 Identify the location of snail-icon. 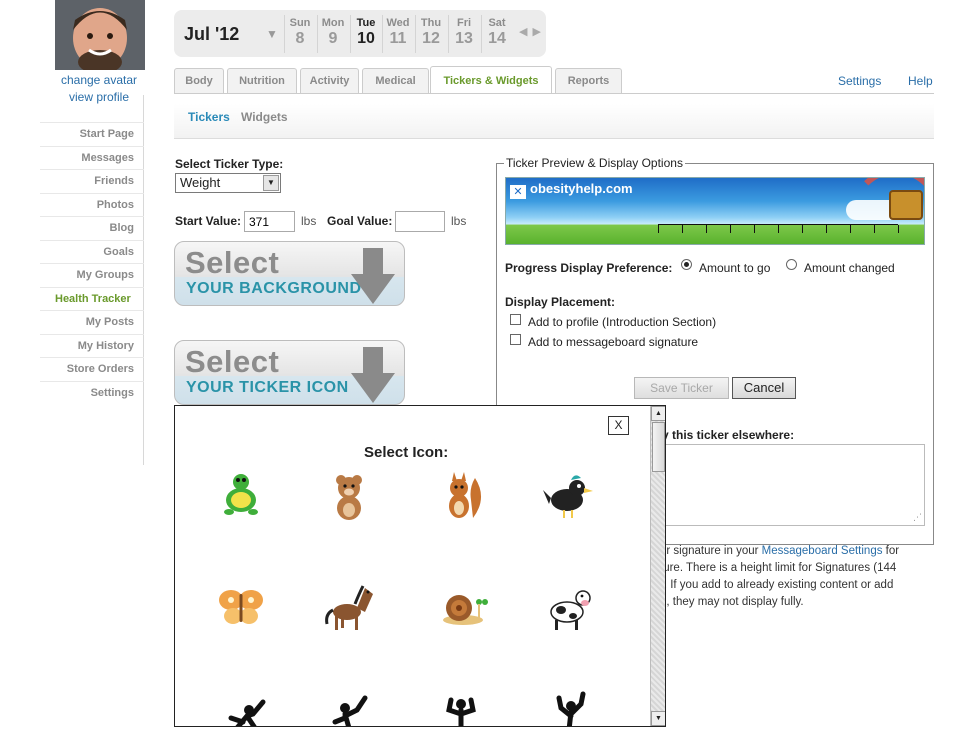
(461, 606).